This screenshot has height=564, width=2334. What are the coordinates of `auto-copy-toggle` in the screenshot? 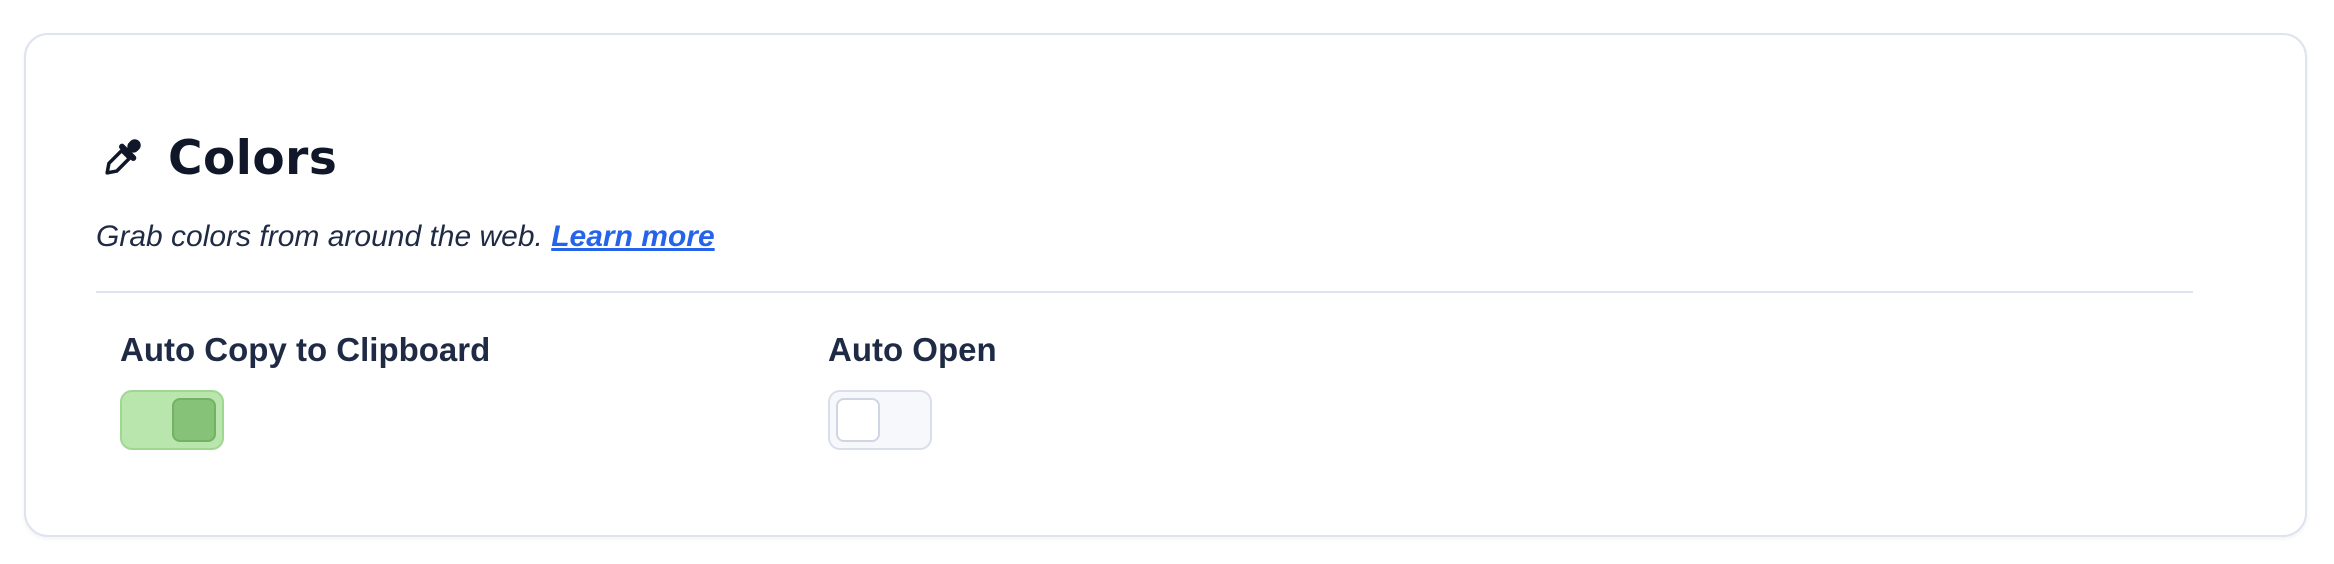 It's located at (172, 420).